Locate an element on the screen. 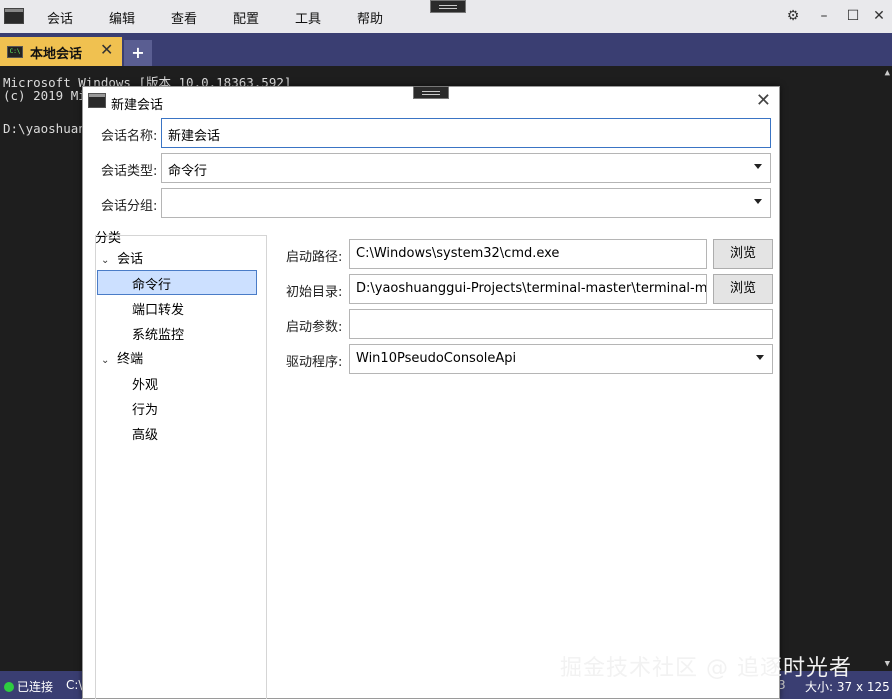 This screenshot has width=892, height=699. driver-select: Win10PseudoConsoleApi is located at coordinates (561, 359).